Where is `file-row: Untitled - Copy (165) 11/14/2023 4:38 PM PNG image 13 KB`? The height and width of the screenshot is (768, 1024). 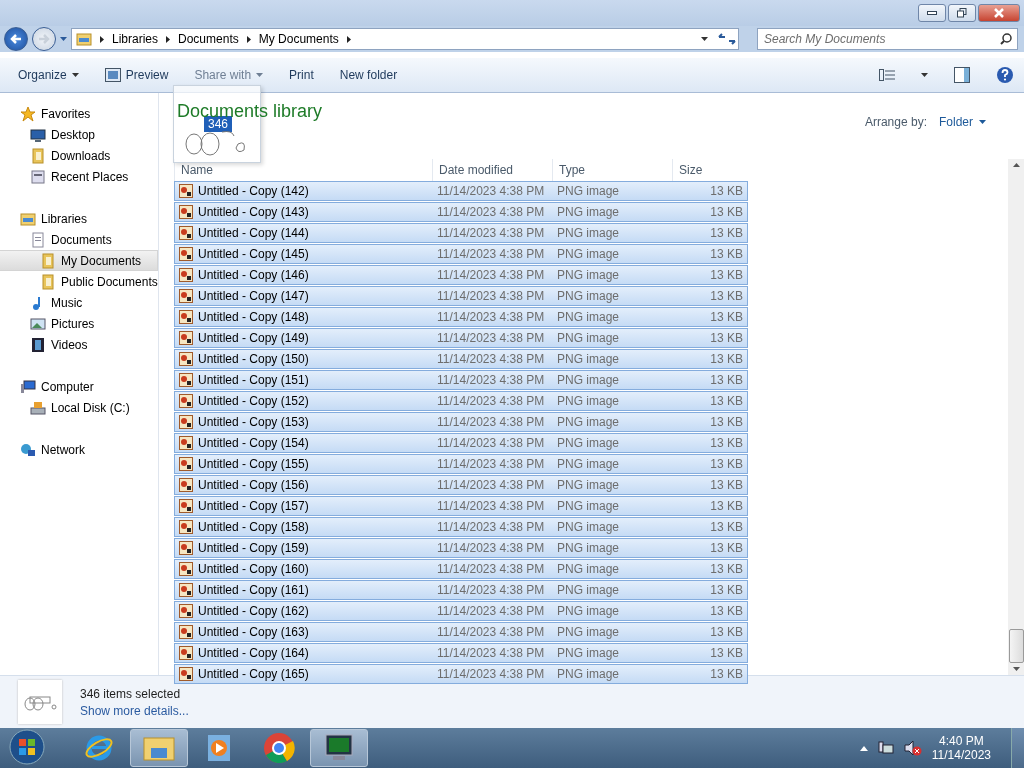
file-row: Untitled - Copy (165) 11/14/2023 4:38 PM PNG image 13 KB is located at coordinates (461, 674).